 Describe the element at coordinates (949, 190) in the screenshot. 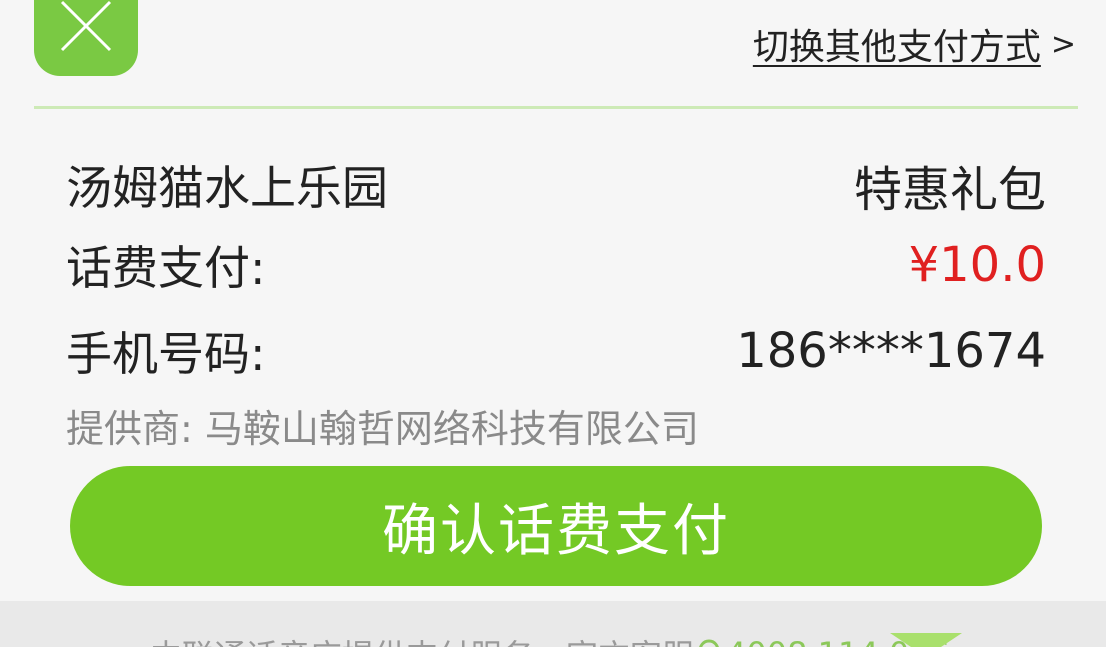

I see `package-name: 特惠礼包` at that location.